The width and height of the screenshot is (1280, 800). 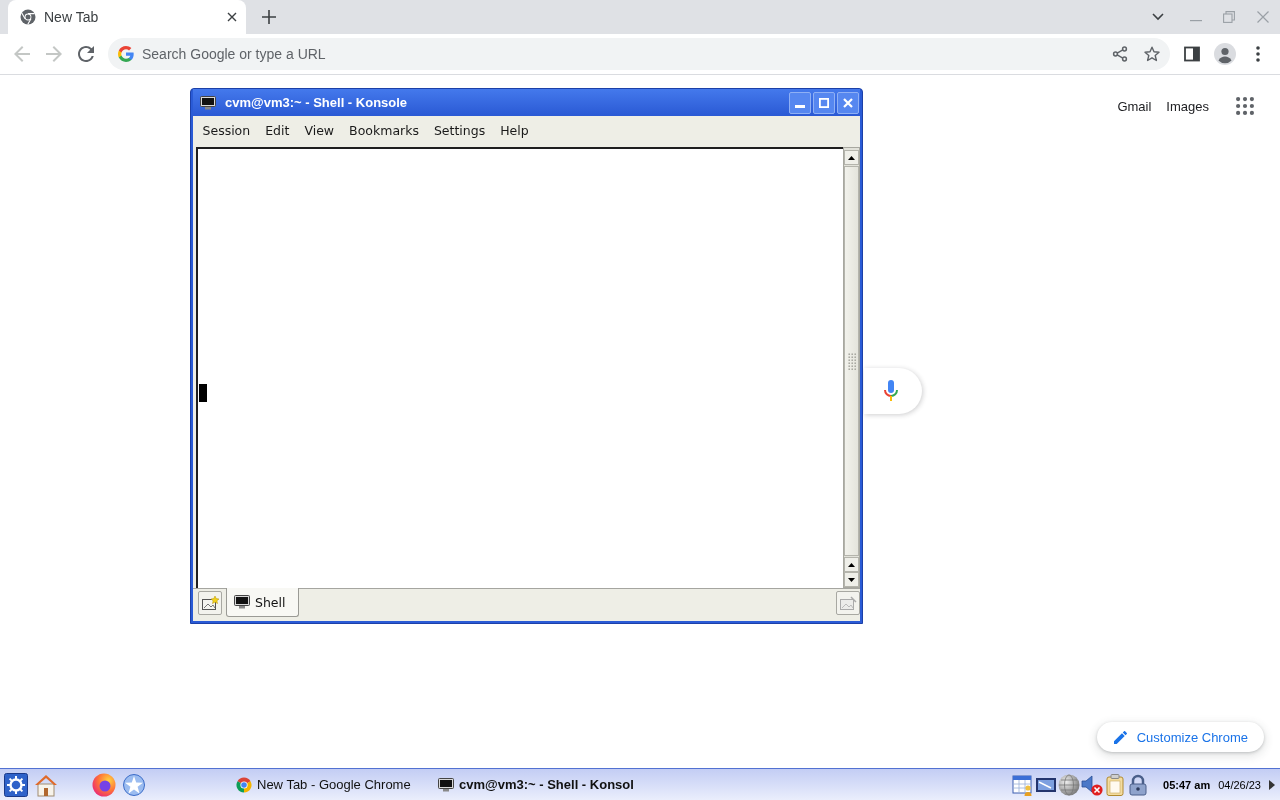 I want to click on bookmark-star-icon, so click(x=1152, y=54).